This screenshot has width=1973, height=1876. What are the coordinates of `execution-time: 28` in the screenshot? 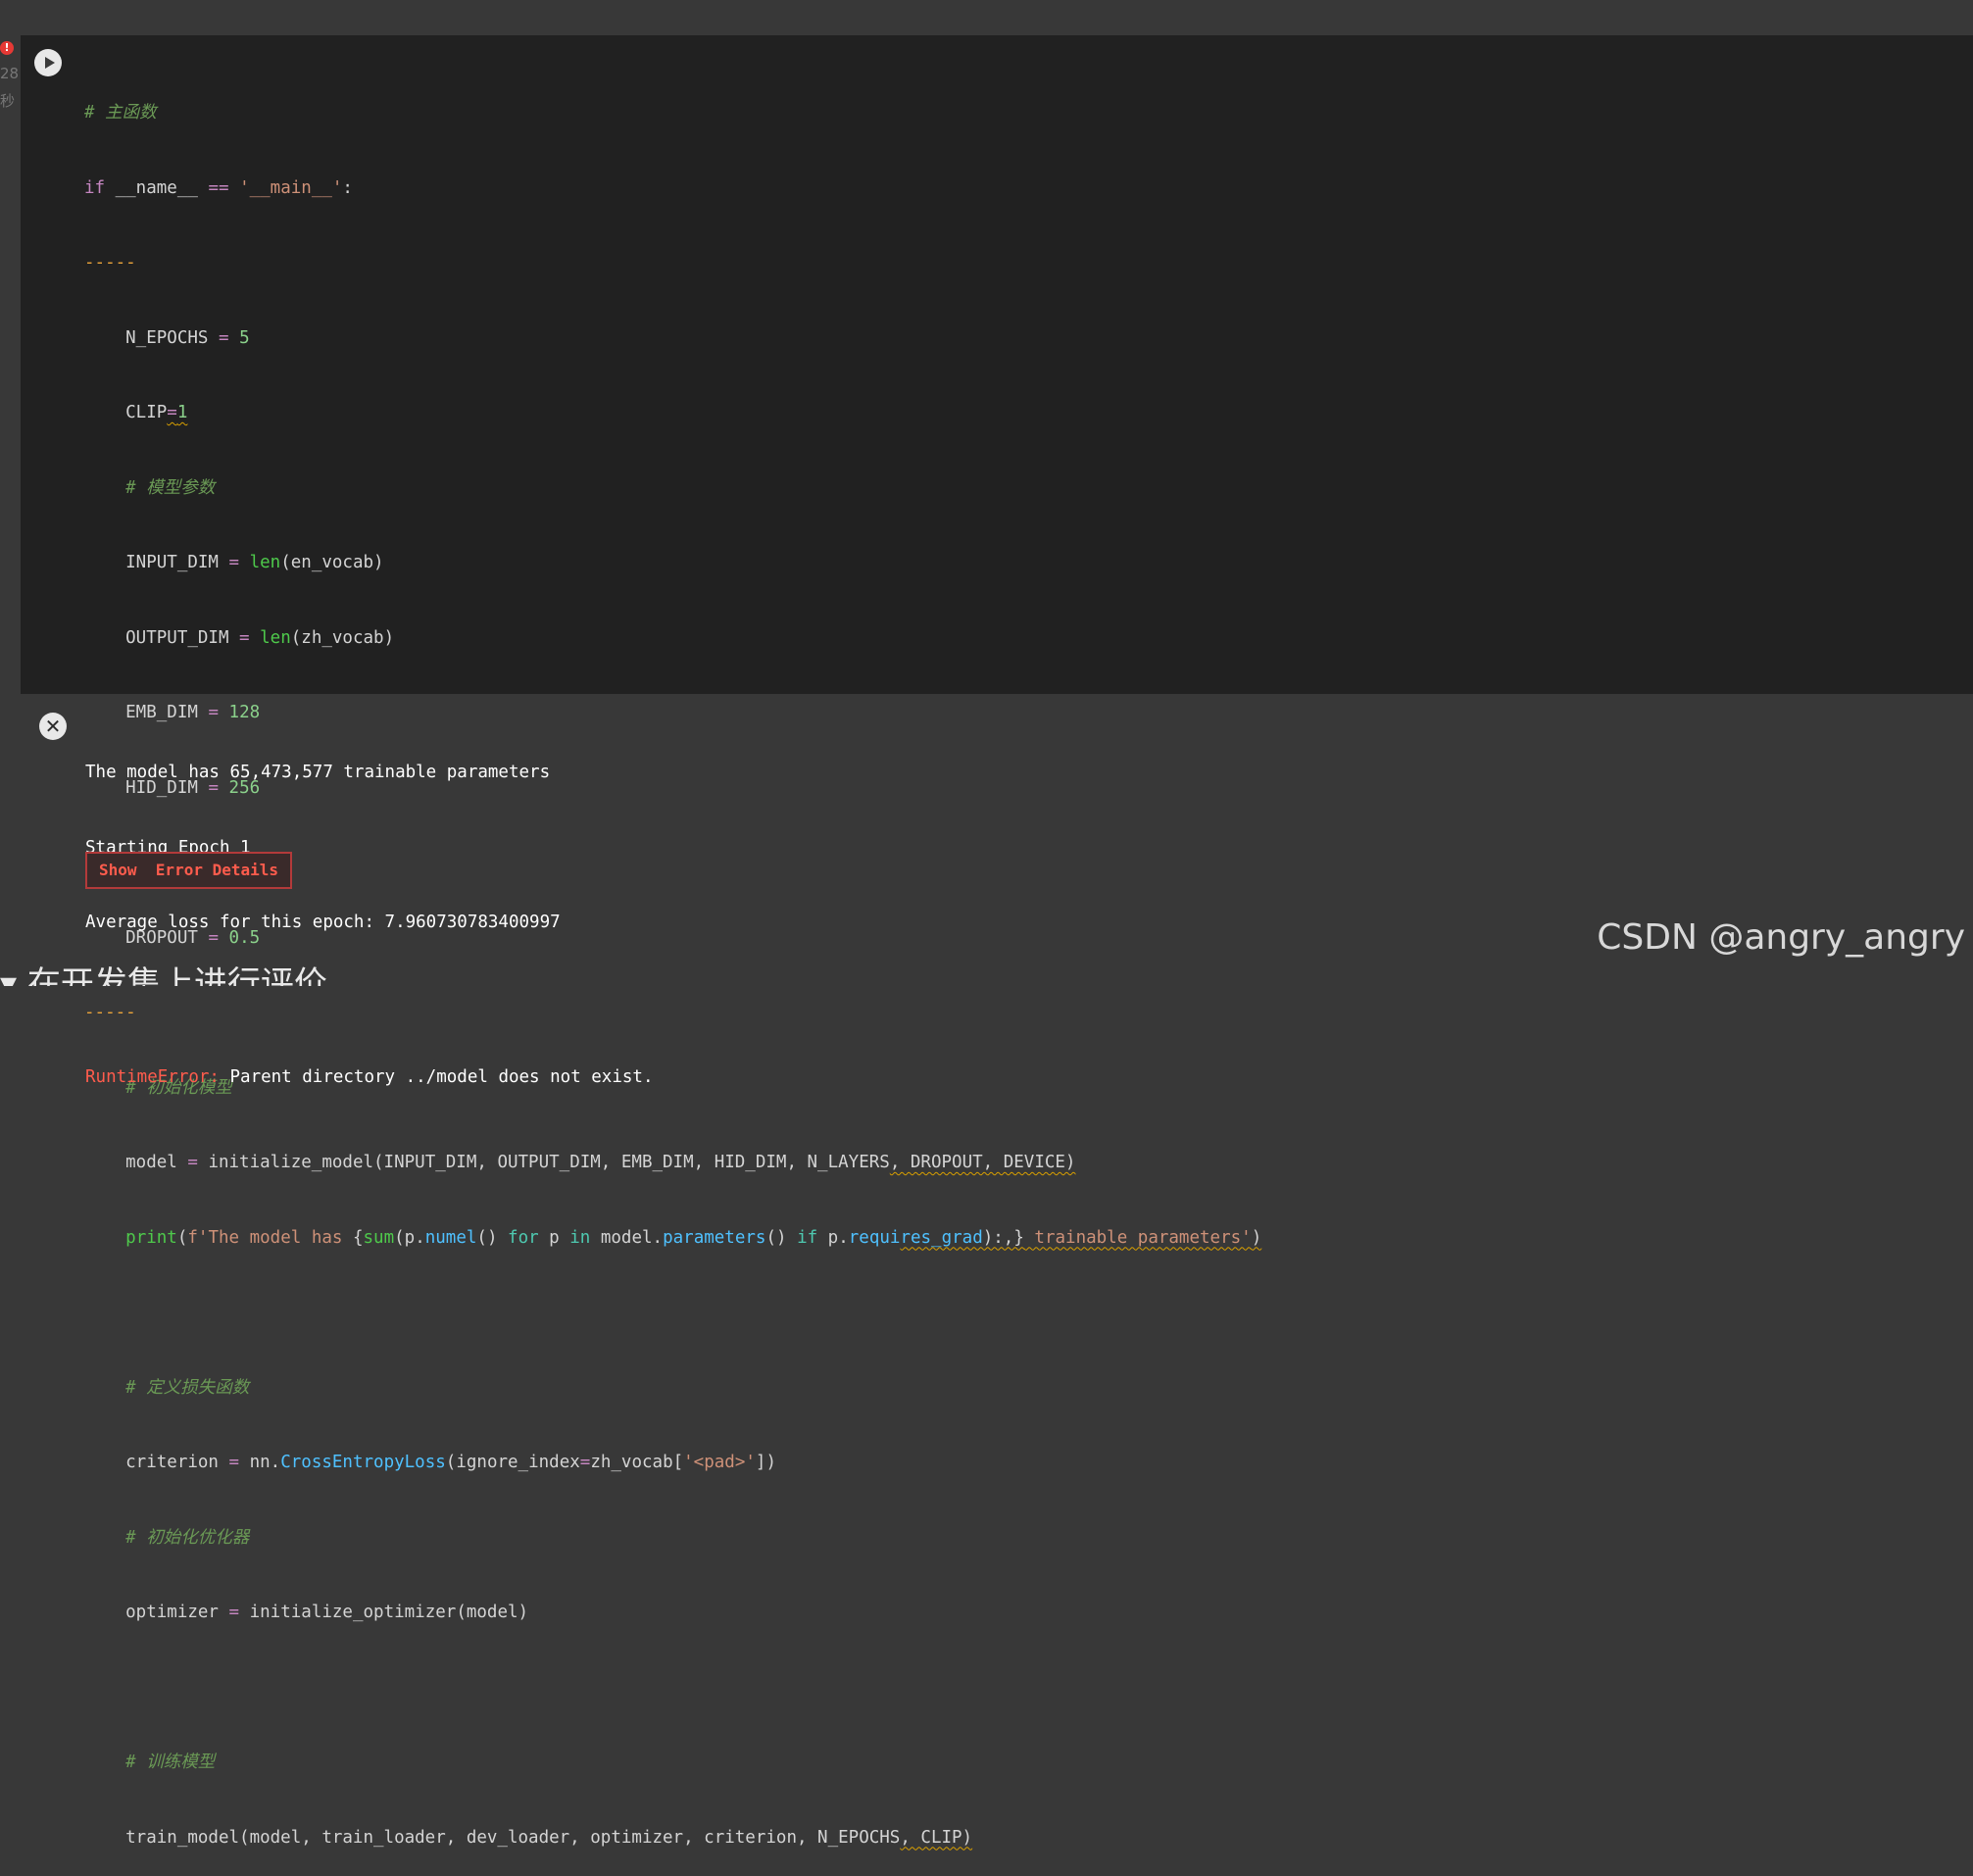 It's located at (10, 74).